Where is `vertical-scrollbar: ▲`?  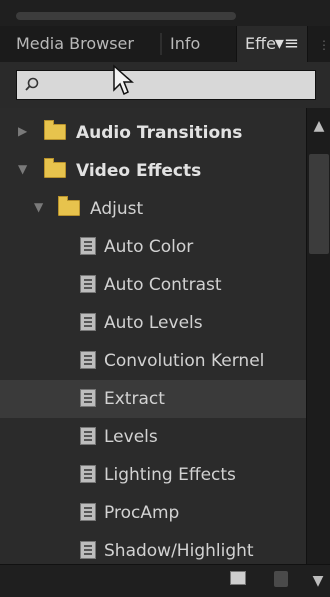 vertical-scrollbar: ▲ is located at coordinates (318, 336).